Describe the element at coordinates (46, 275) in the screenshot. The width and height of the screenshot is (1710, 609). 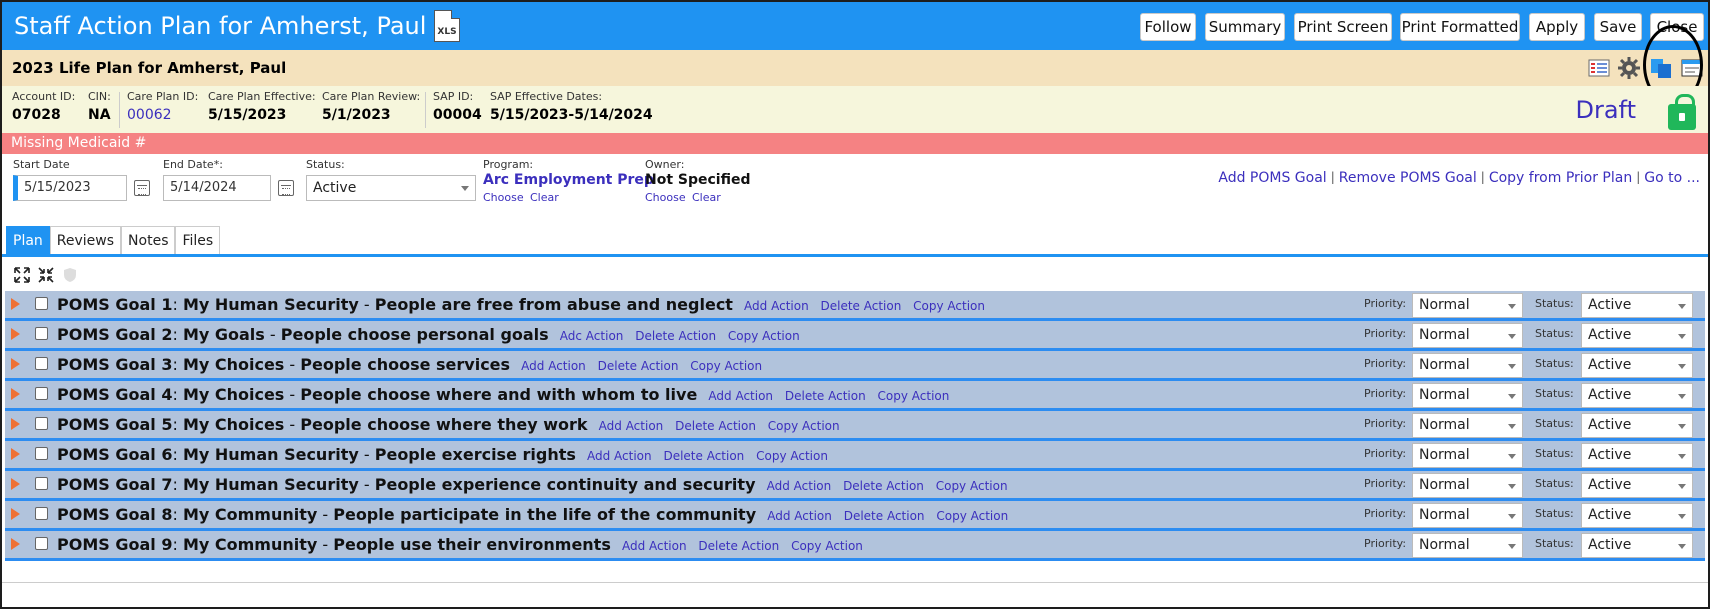
I see `collapse-all-icon` at that location.